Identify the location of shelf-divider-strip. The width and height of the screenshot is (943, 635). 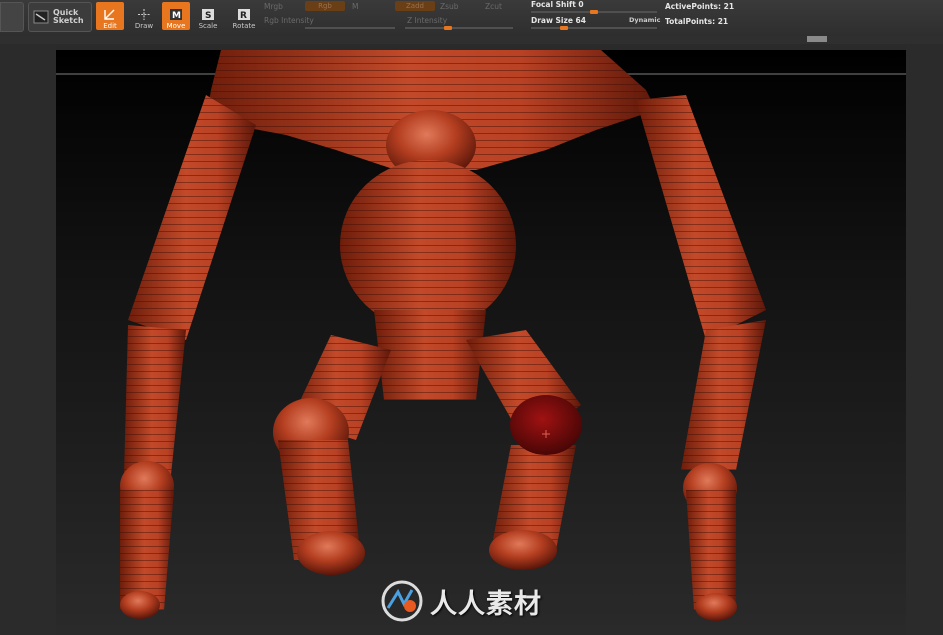
(471, 40).